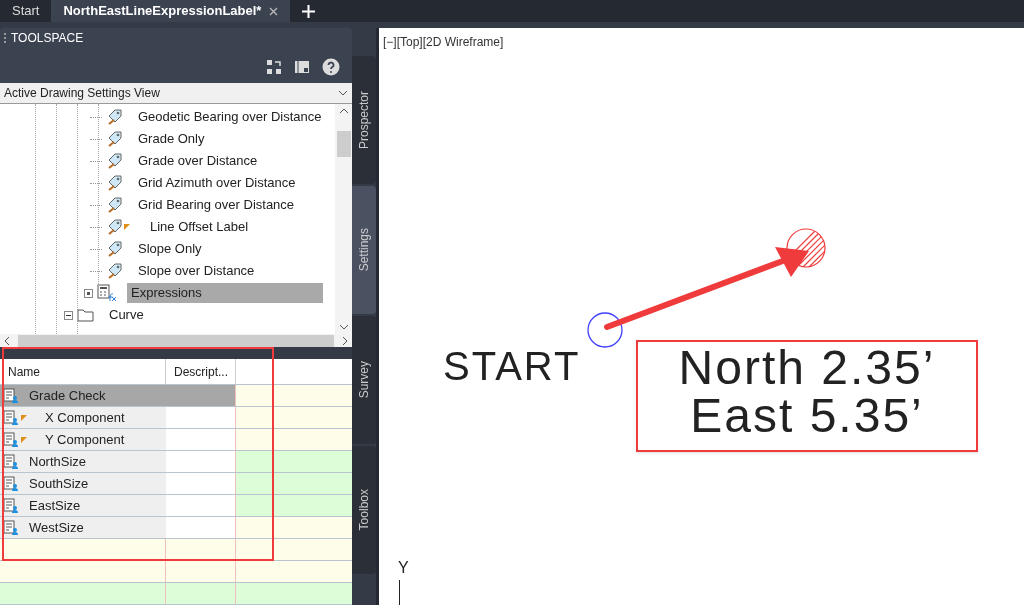  Describe the element at coordinates (225, 293) in the screenshot. I see `tree-item: Expressions` at that location.